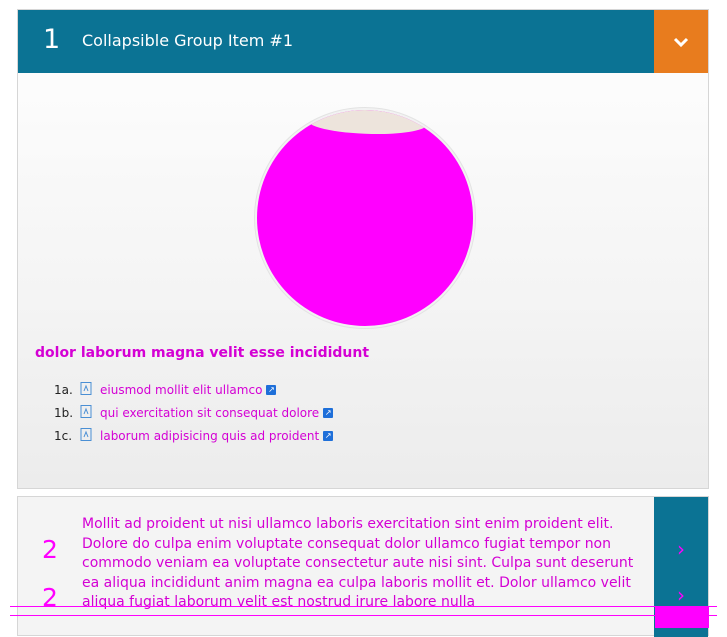 This screenshot has width=727, height=637. I want to click on panel-1-number: 1, so click(52, 39).